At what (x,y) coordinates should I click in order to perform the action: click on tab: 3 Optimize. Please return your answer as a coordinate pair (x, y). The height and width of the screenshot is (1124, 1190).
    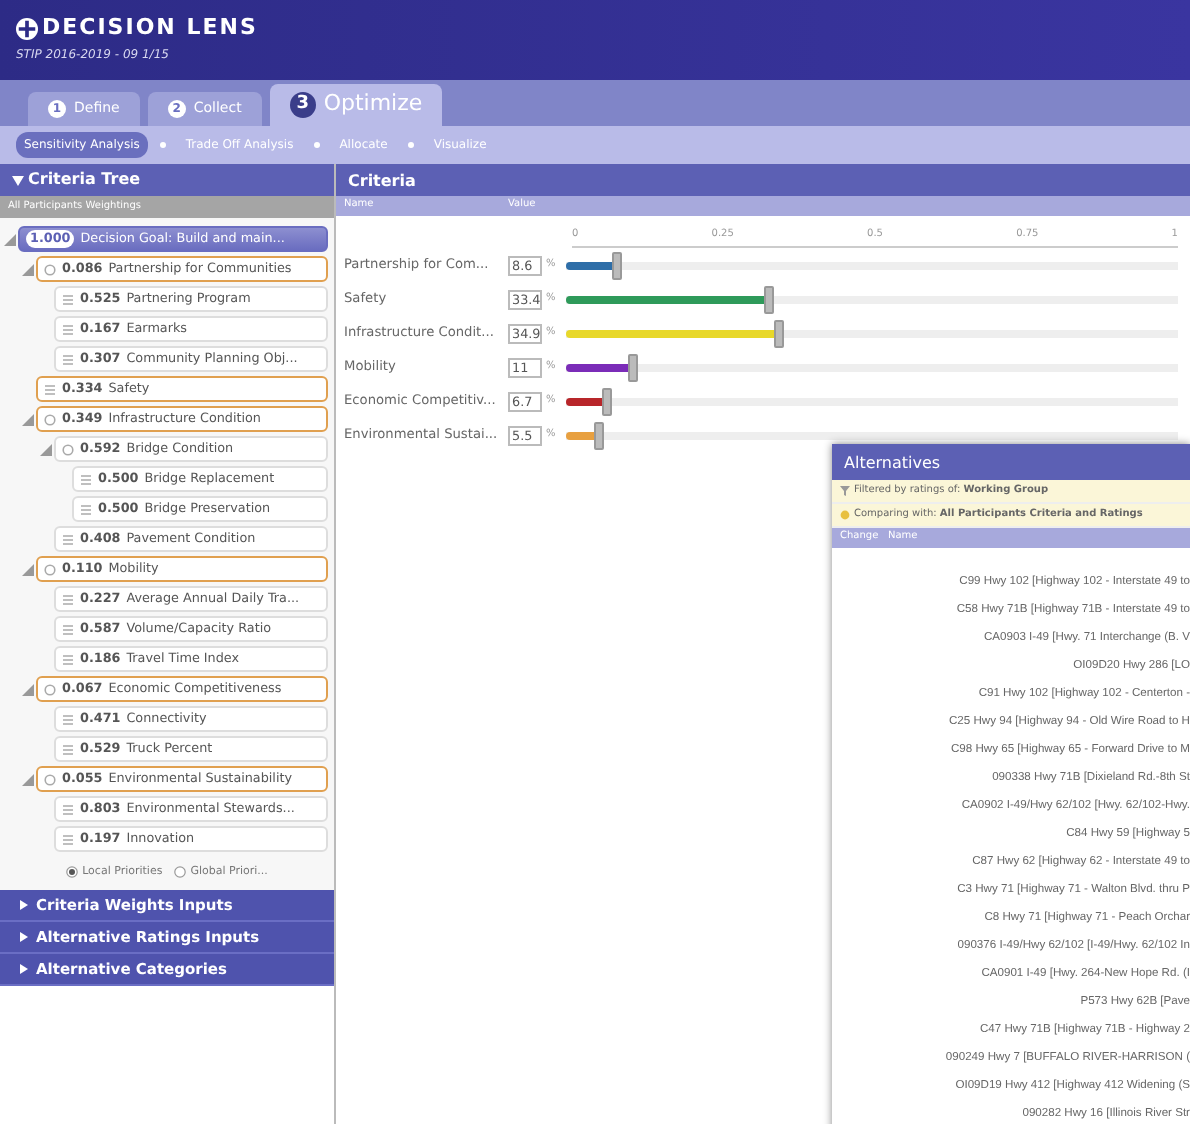
    Looking at the image, I should click on (356, 105).